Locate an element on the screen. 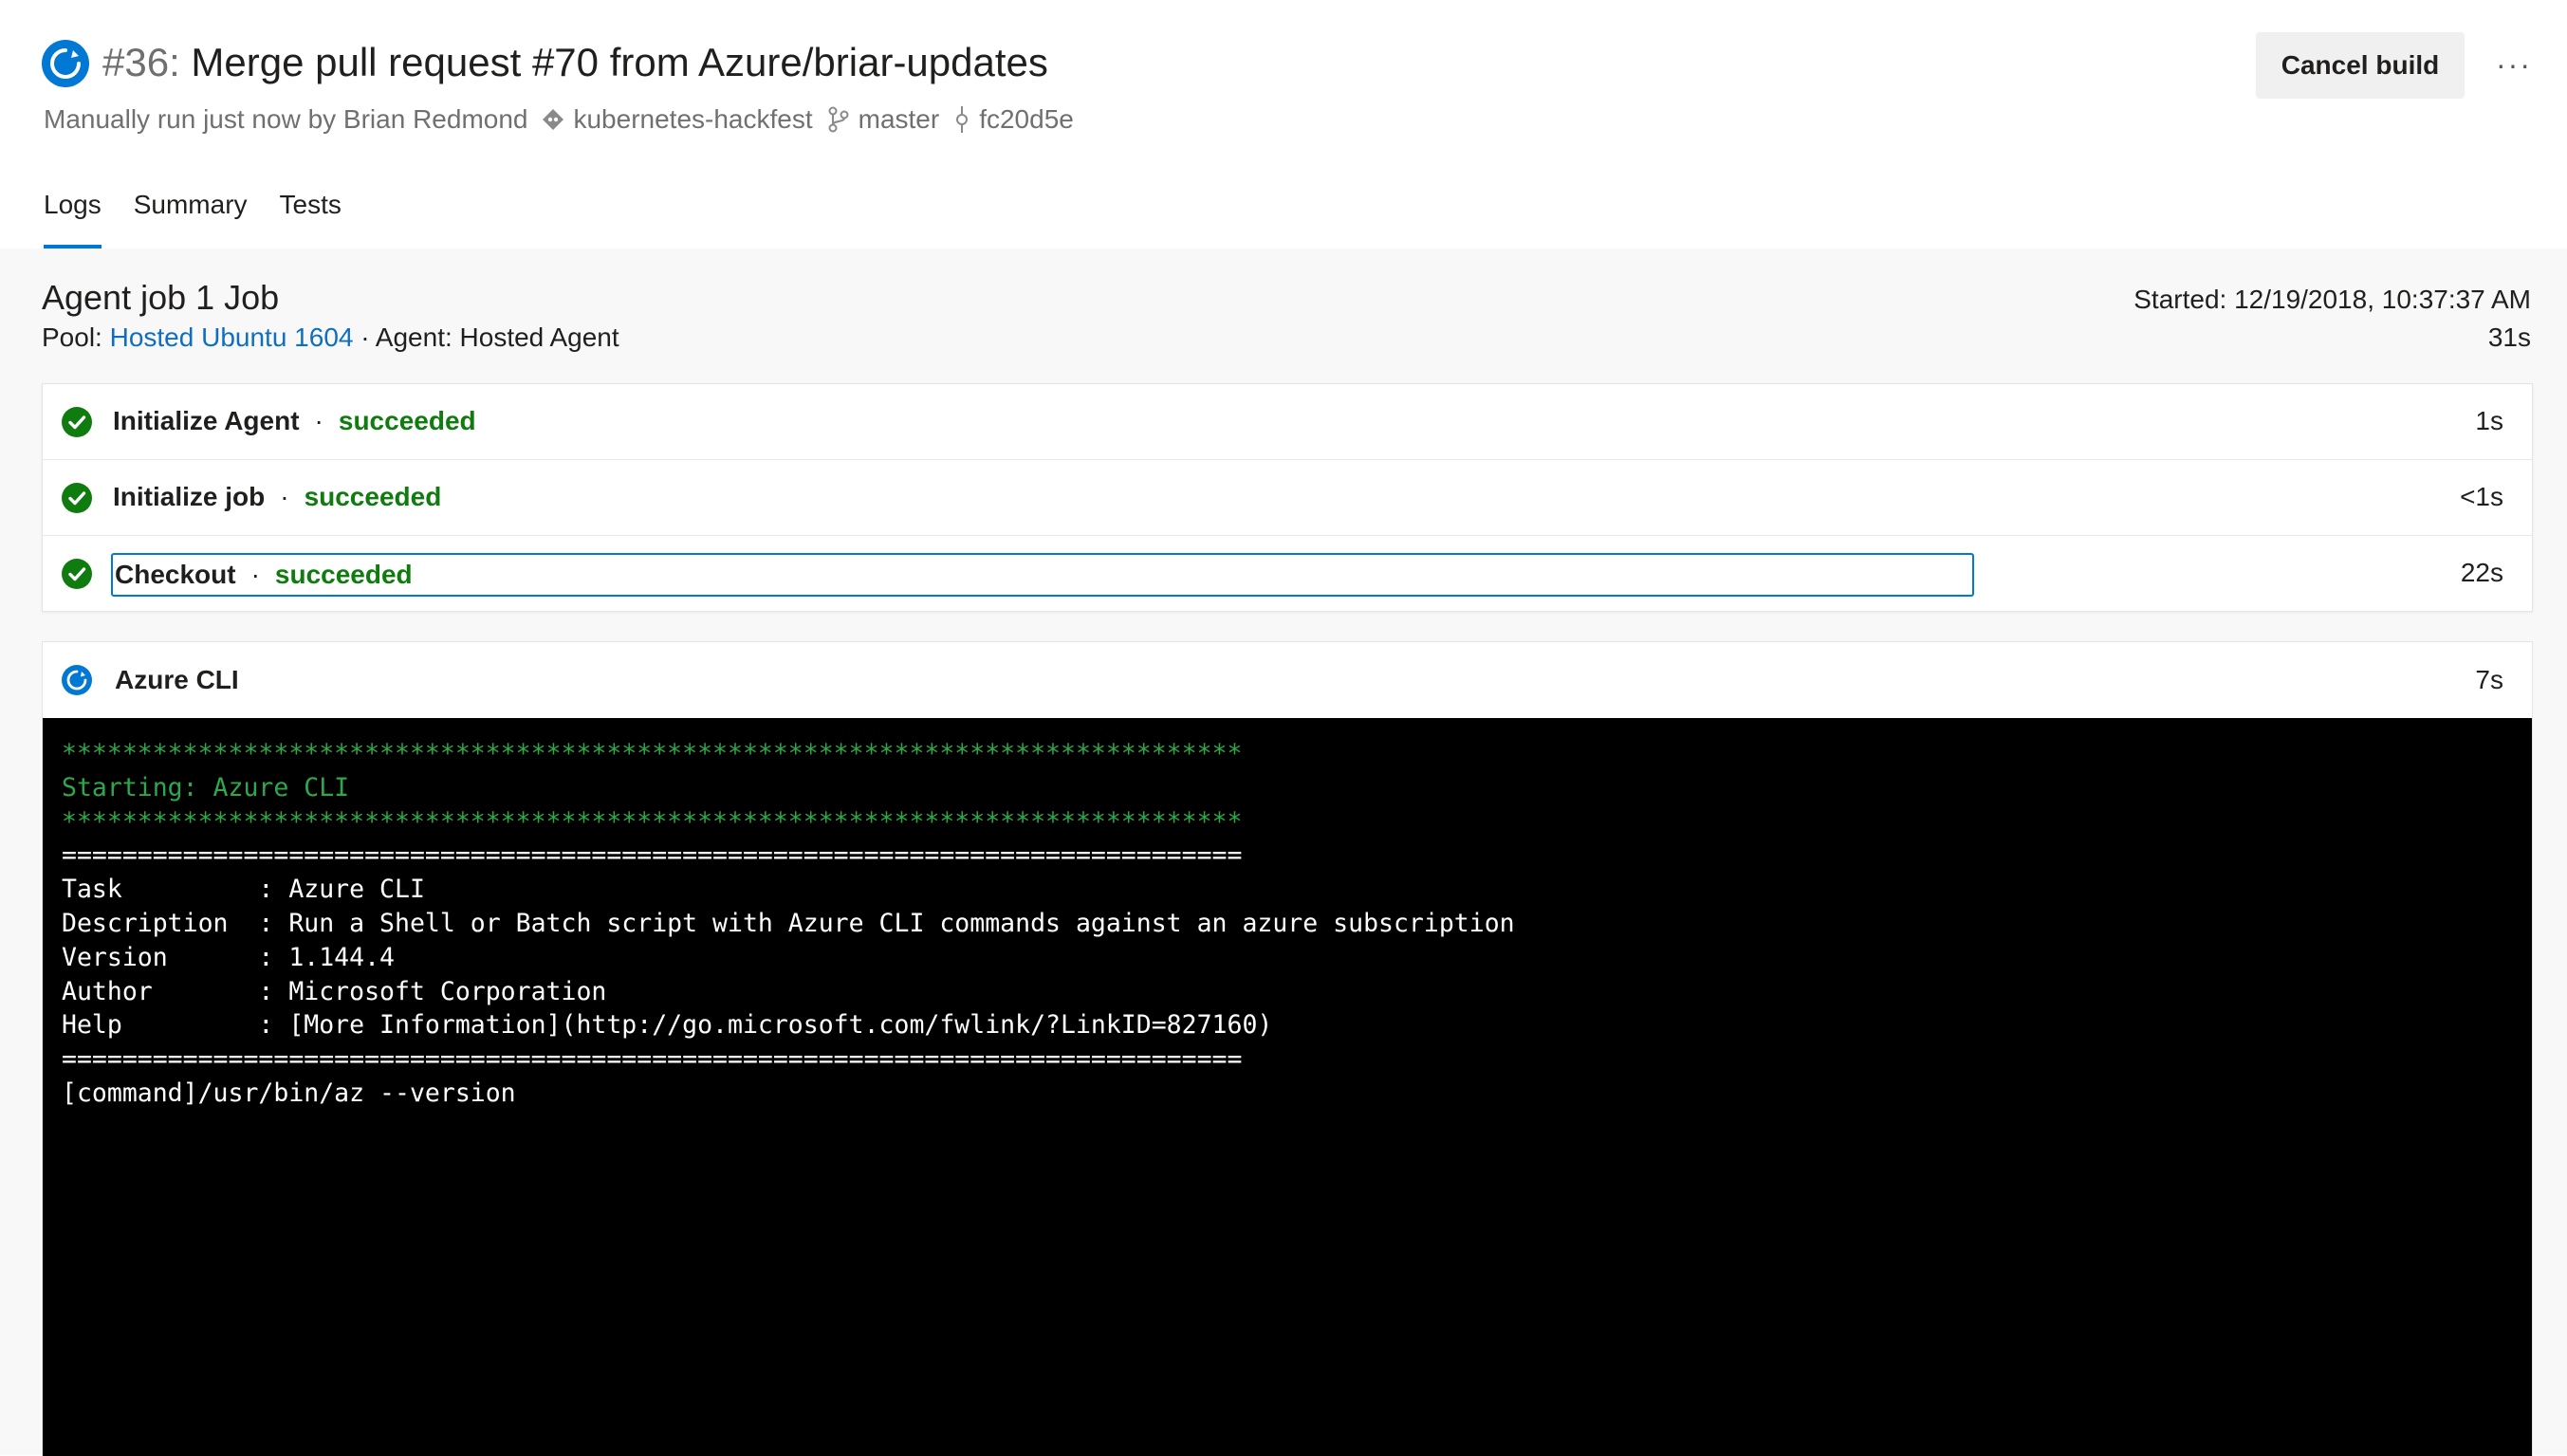  branch-name: master is located at coordinates (899, 119).